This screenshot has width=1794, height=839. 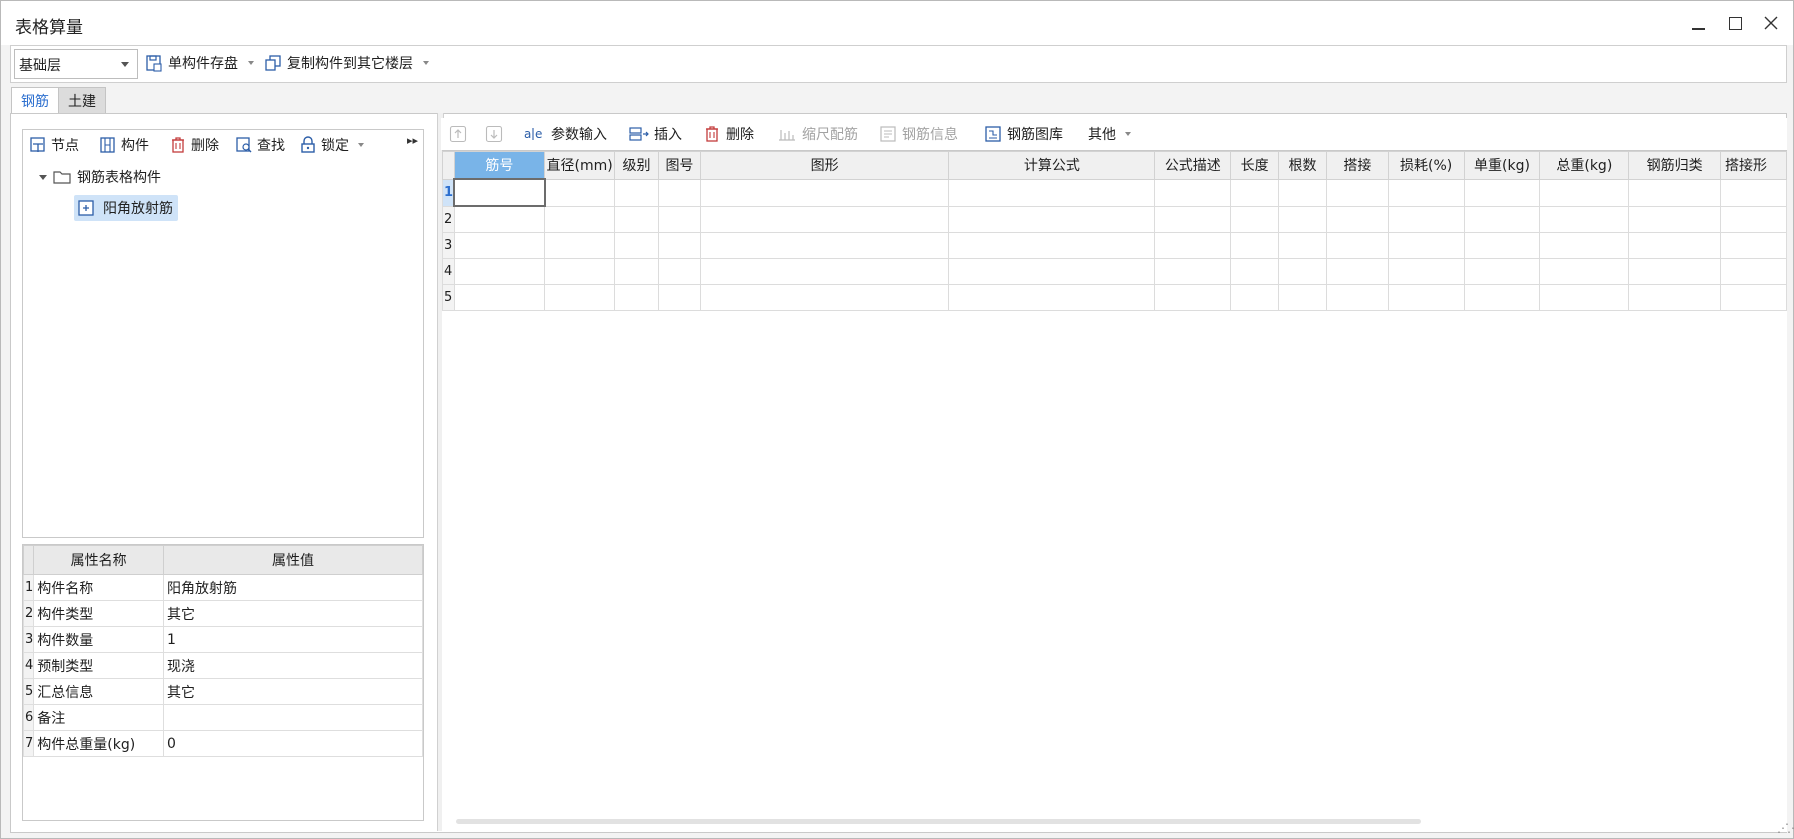 I want to click on column-header: 图号, so click(x=679, y=165).